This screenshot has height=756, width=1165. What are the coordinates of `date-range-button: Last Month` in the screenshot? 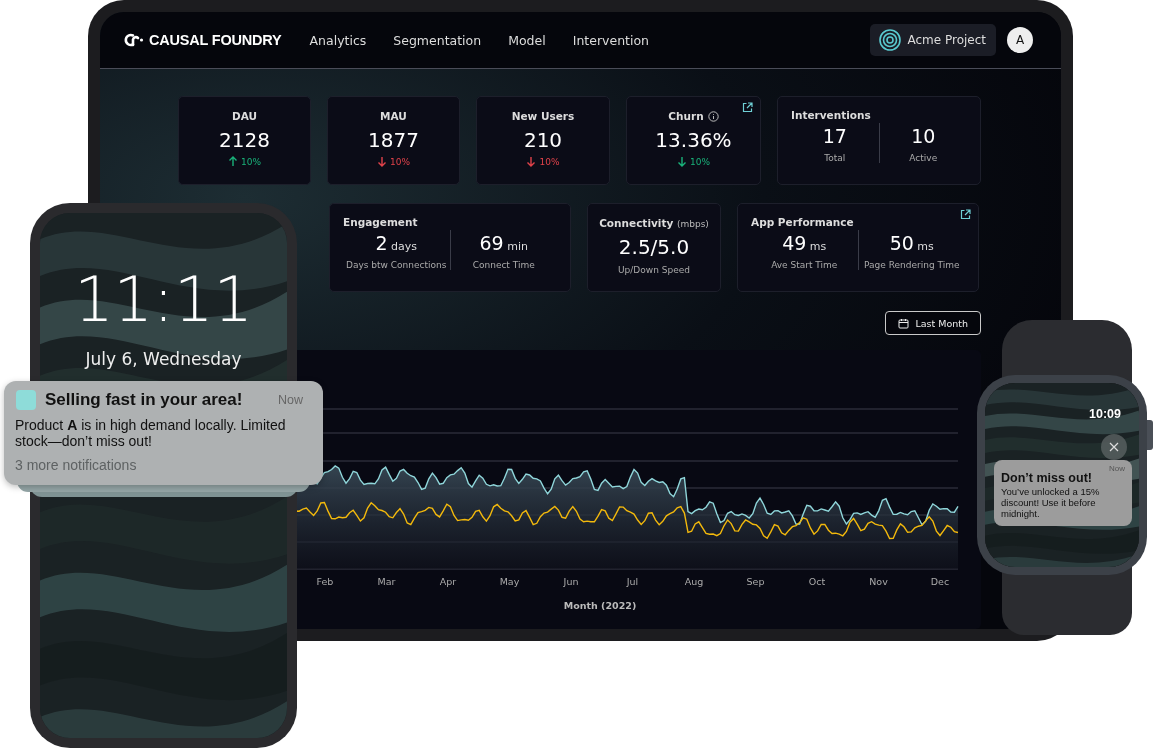 It's located at (933, 323).